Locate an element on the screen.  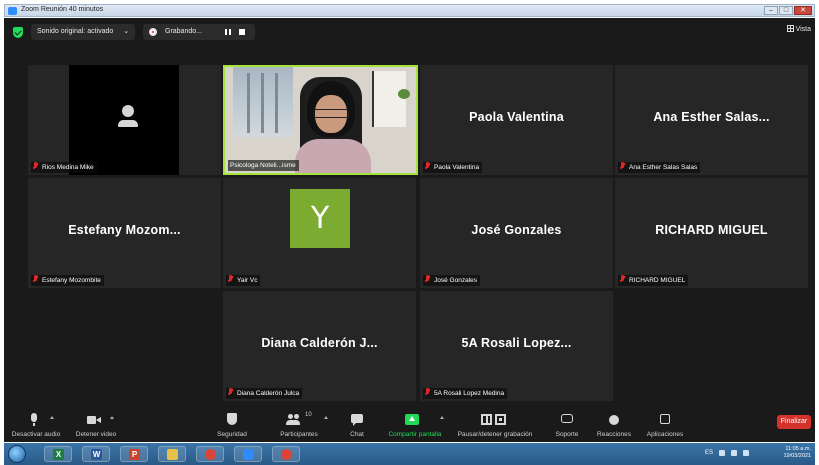
participant-label: Rios Medina Mike is located at coordinates (64, 167).